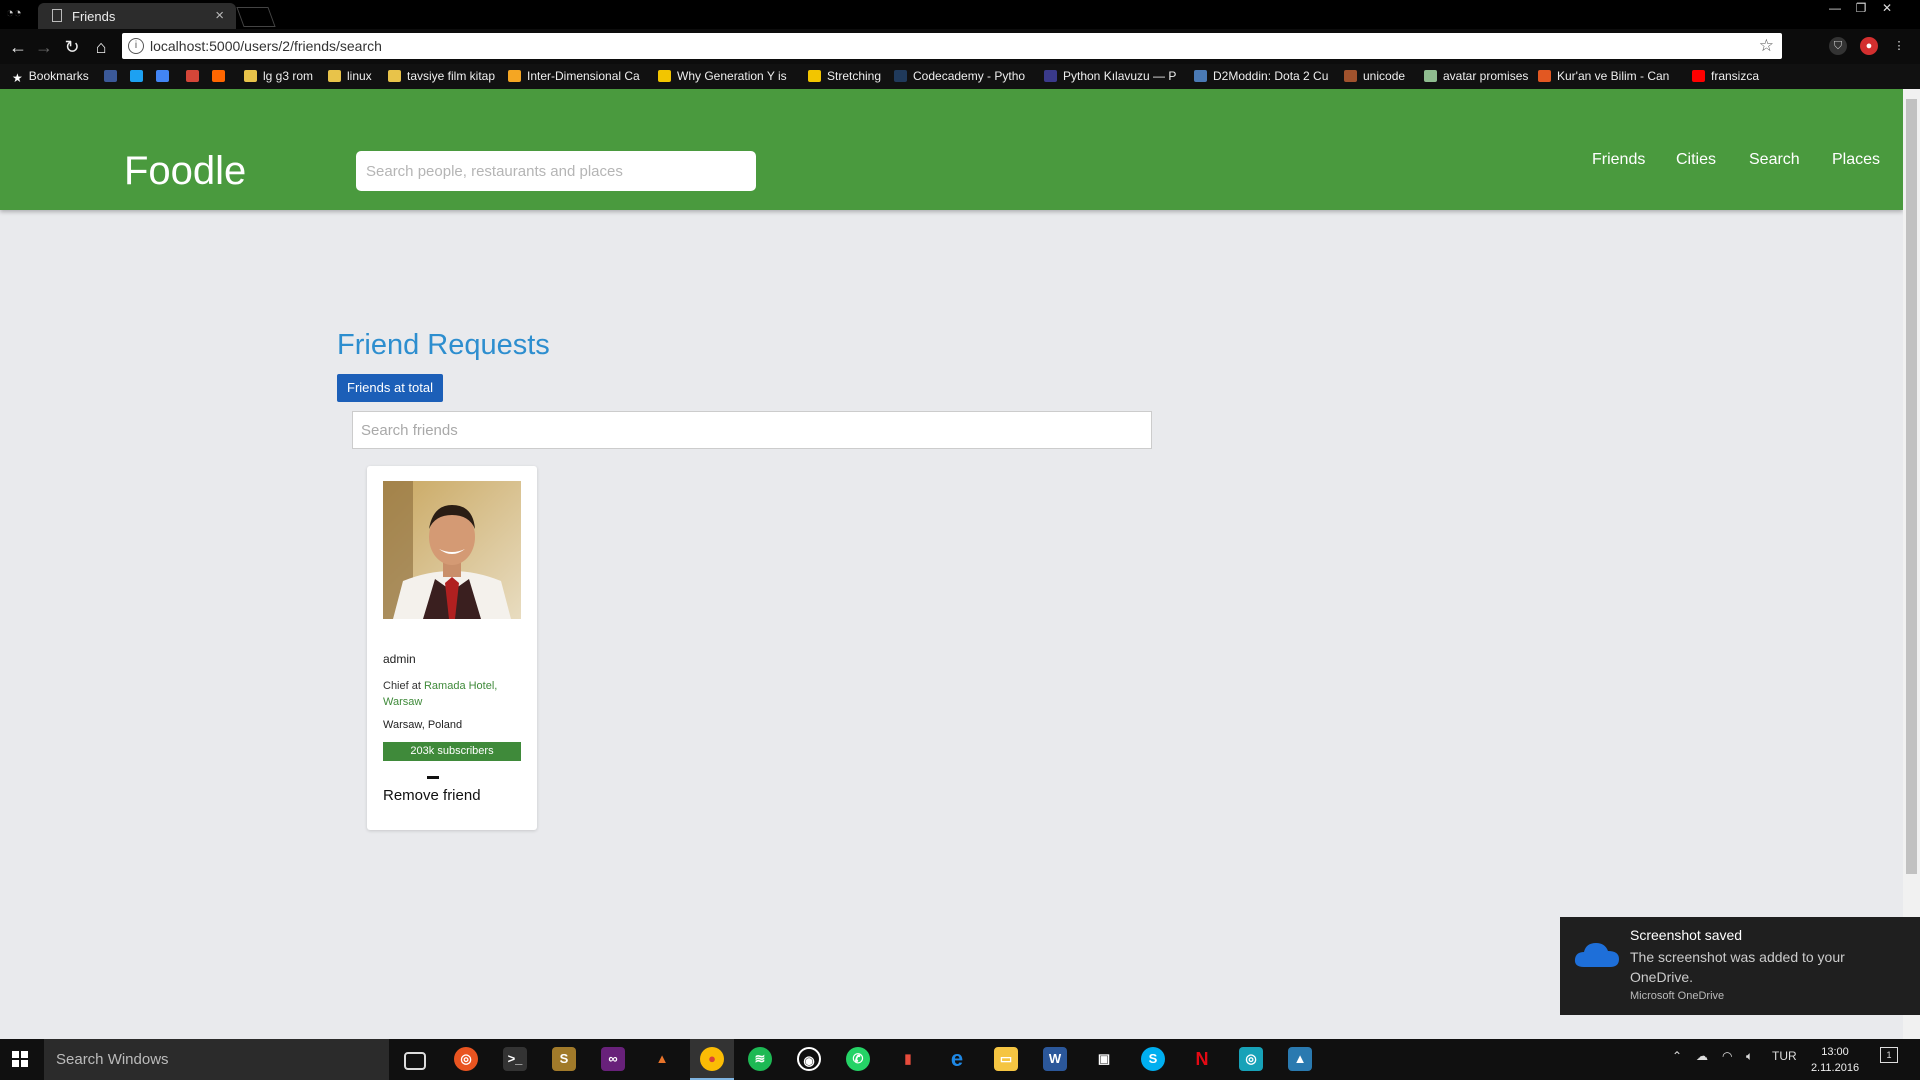 The width and height of the screenshot is (1920, 1080). Describe the element at coordinates (760, 1059) in the screenshot. I see `spotify-icon: ≋` at that location.